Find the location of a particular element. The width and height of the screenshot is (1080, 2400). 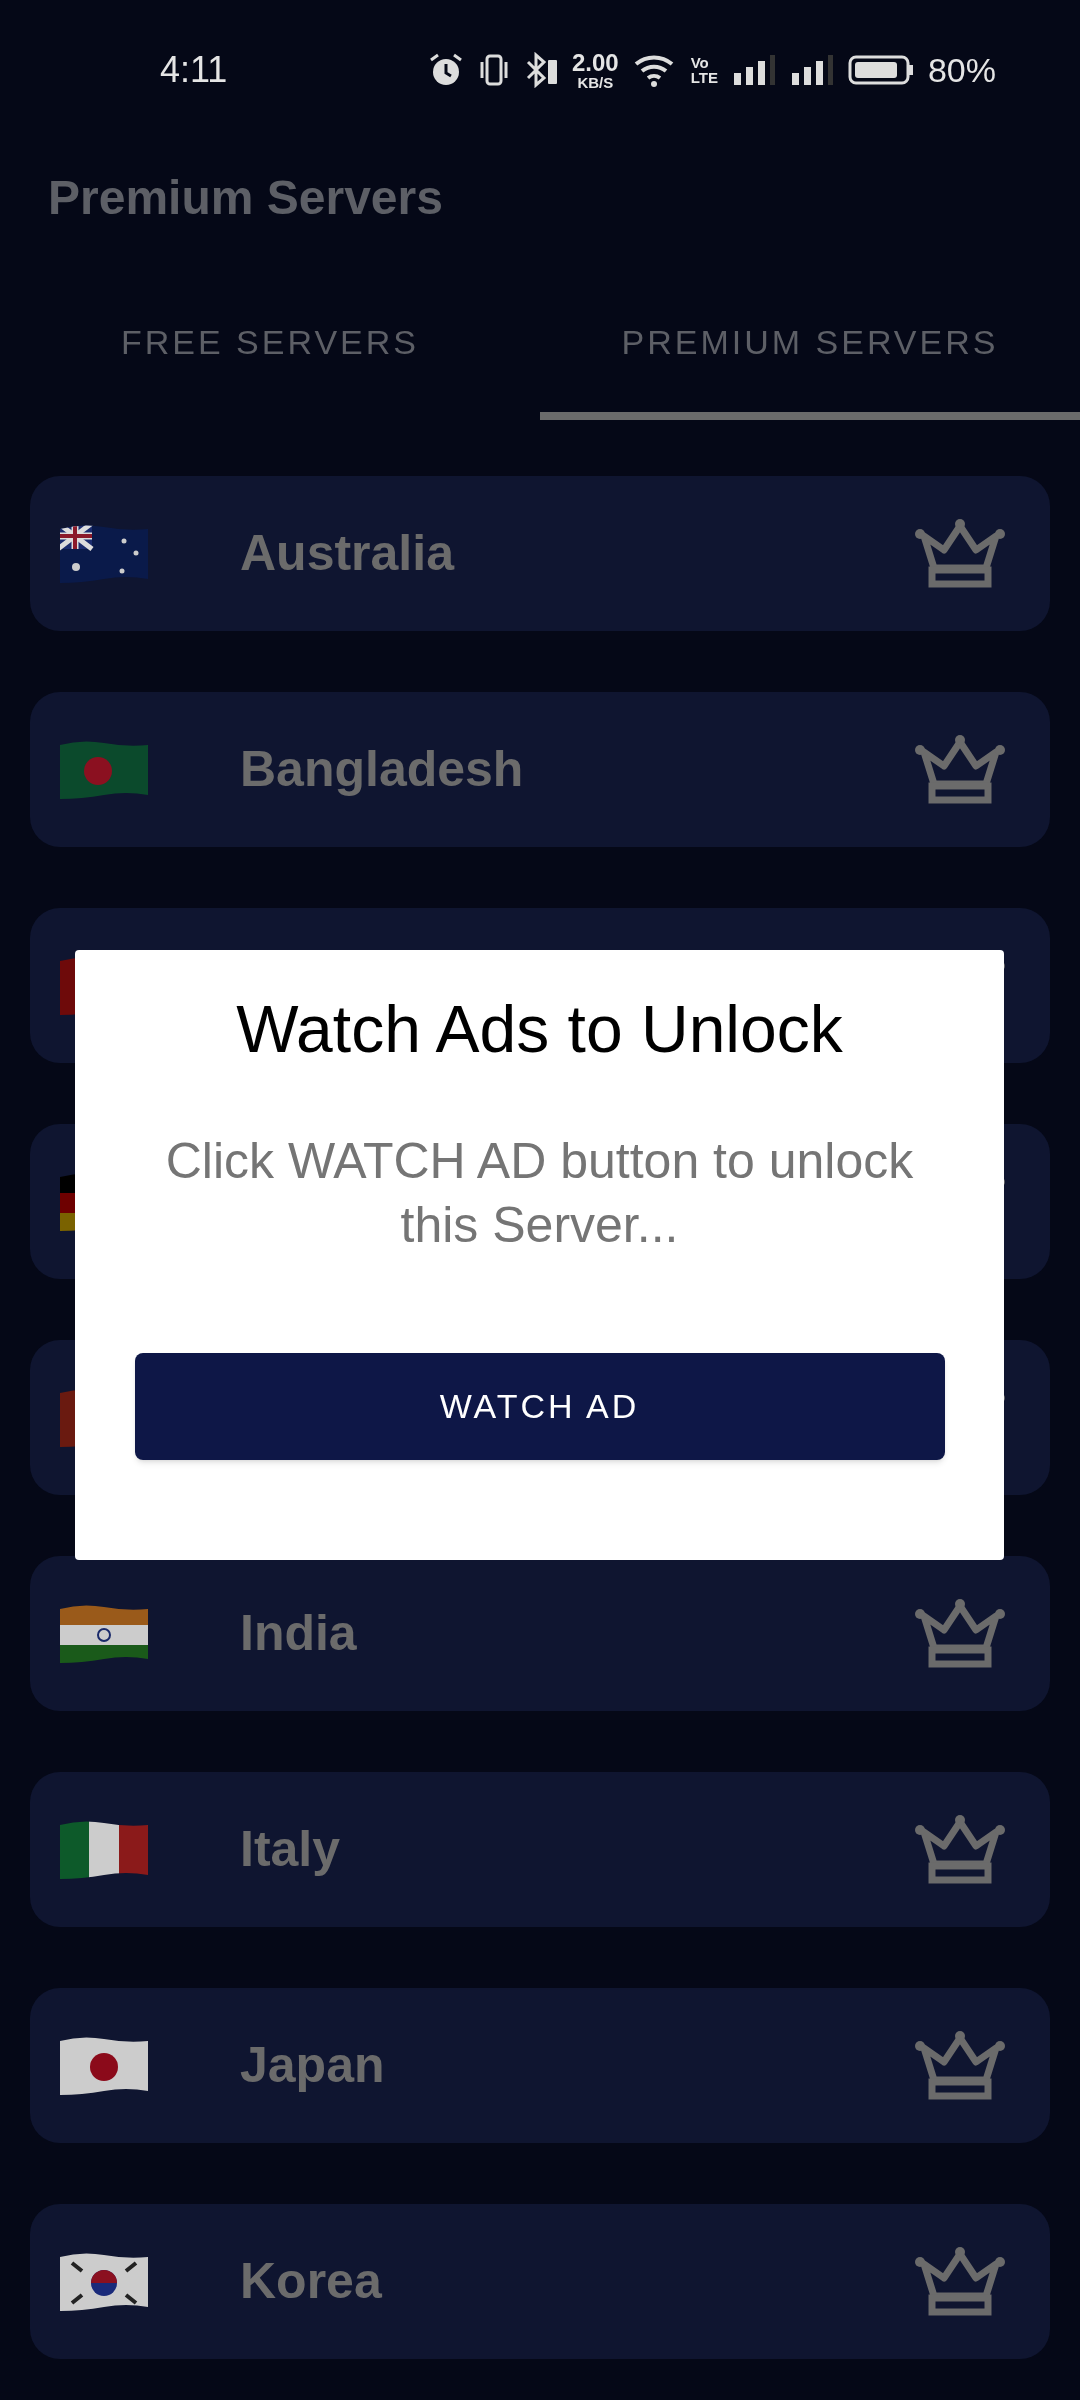

network-speed: 2.00 is located at coordinates (595, 62).